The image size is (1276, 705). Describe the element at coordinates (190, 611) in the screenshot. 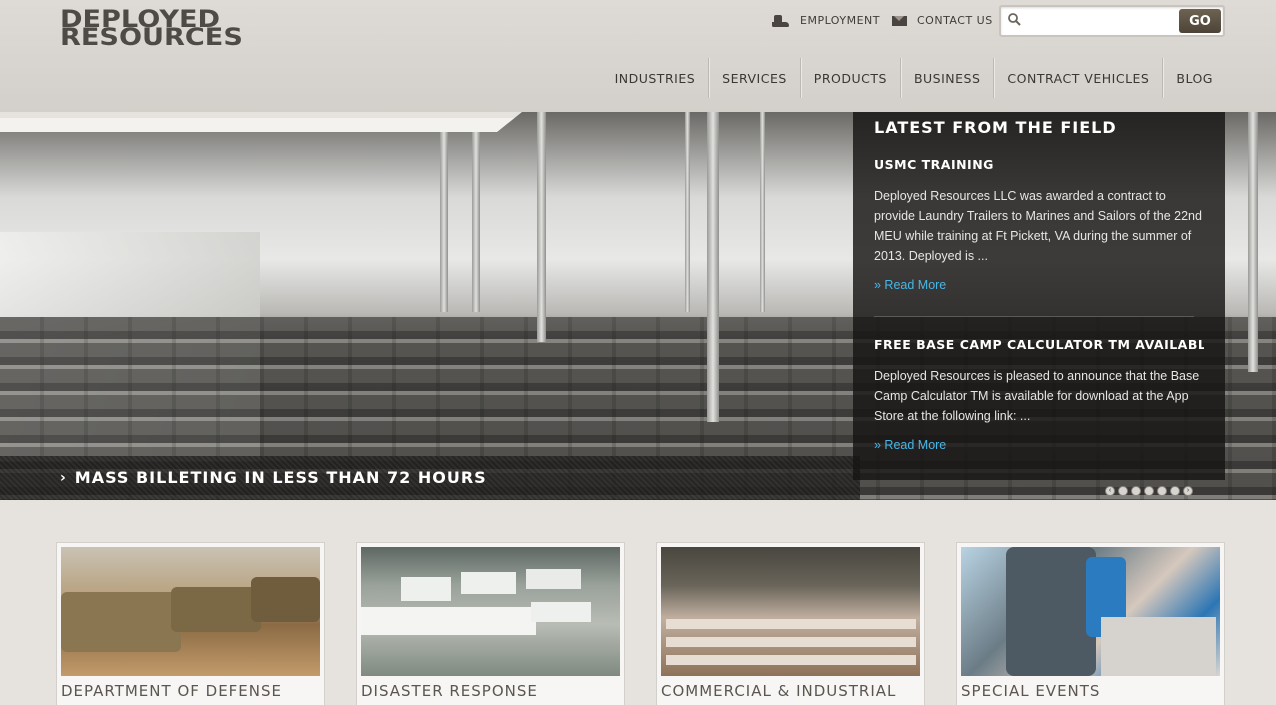

I see `card-image-military-vehicles` at that location.